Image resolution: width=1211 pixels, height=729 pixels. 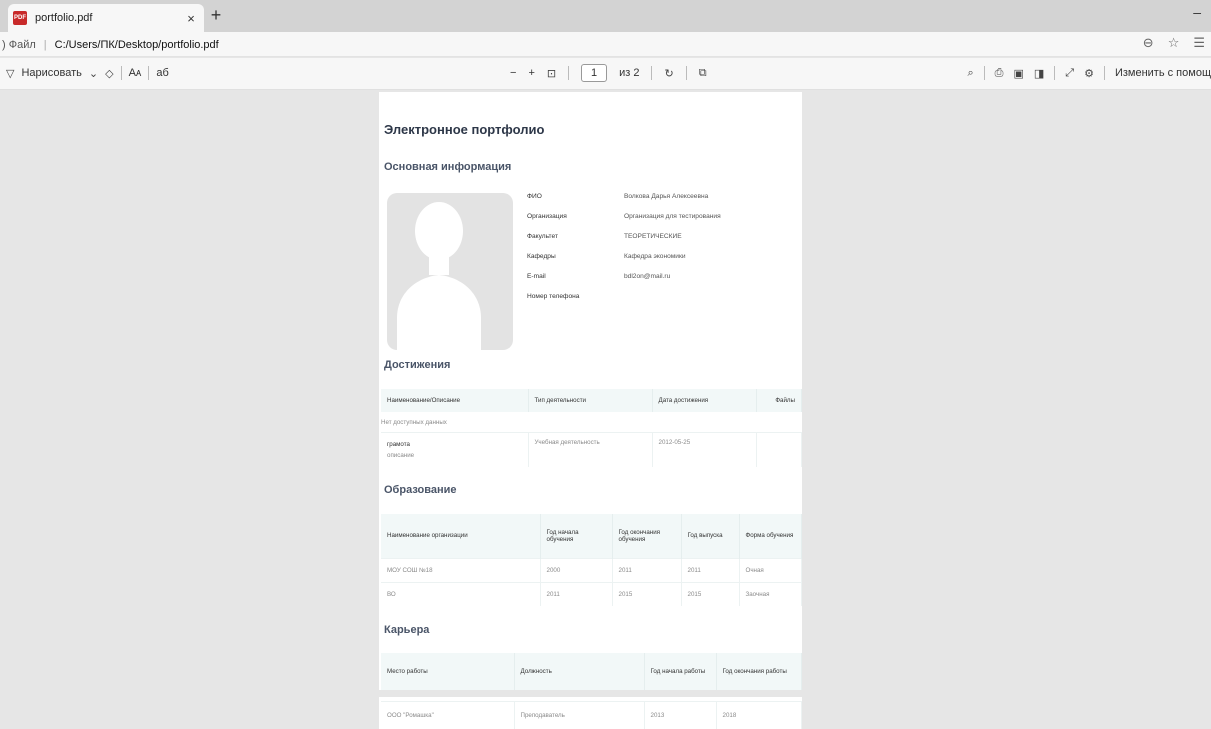 What do you see at coordinates (20, 18) in the screenshot?
I see `pdf-file-icon: PDF` at bounding box center [20, 18].